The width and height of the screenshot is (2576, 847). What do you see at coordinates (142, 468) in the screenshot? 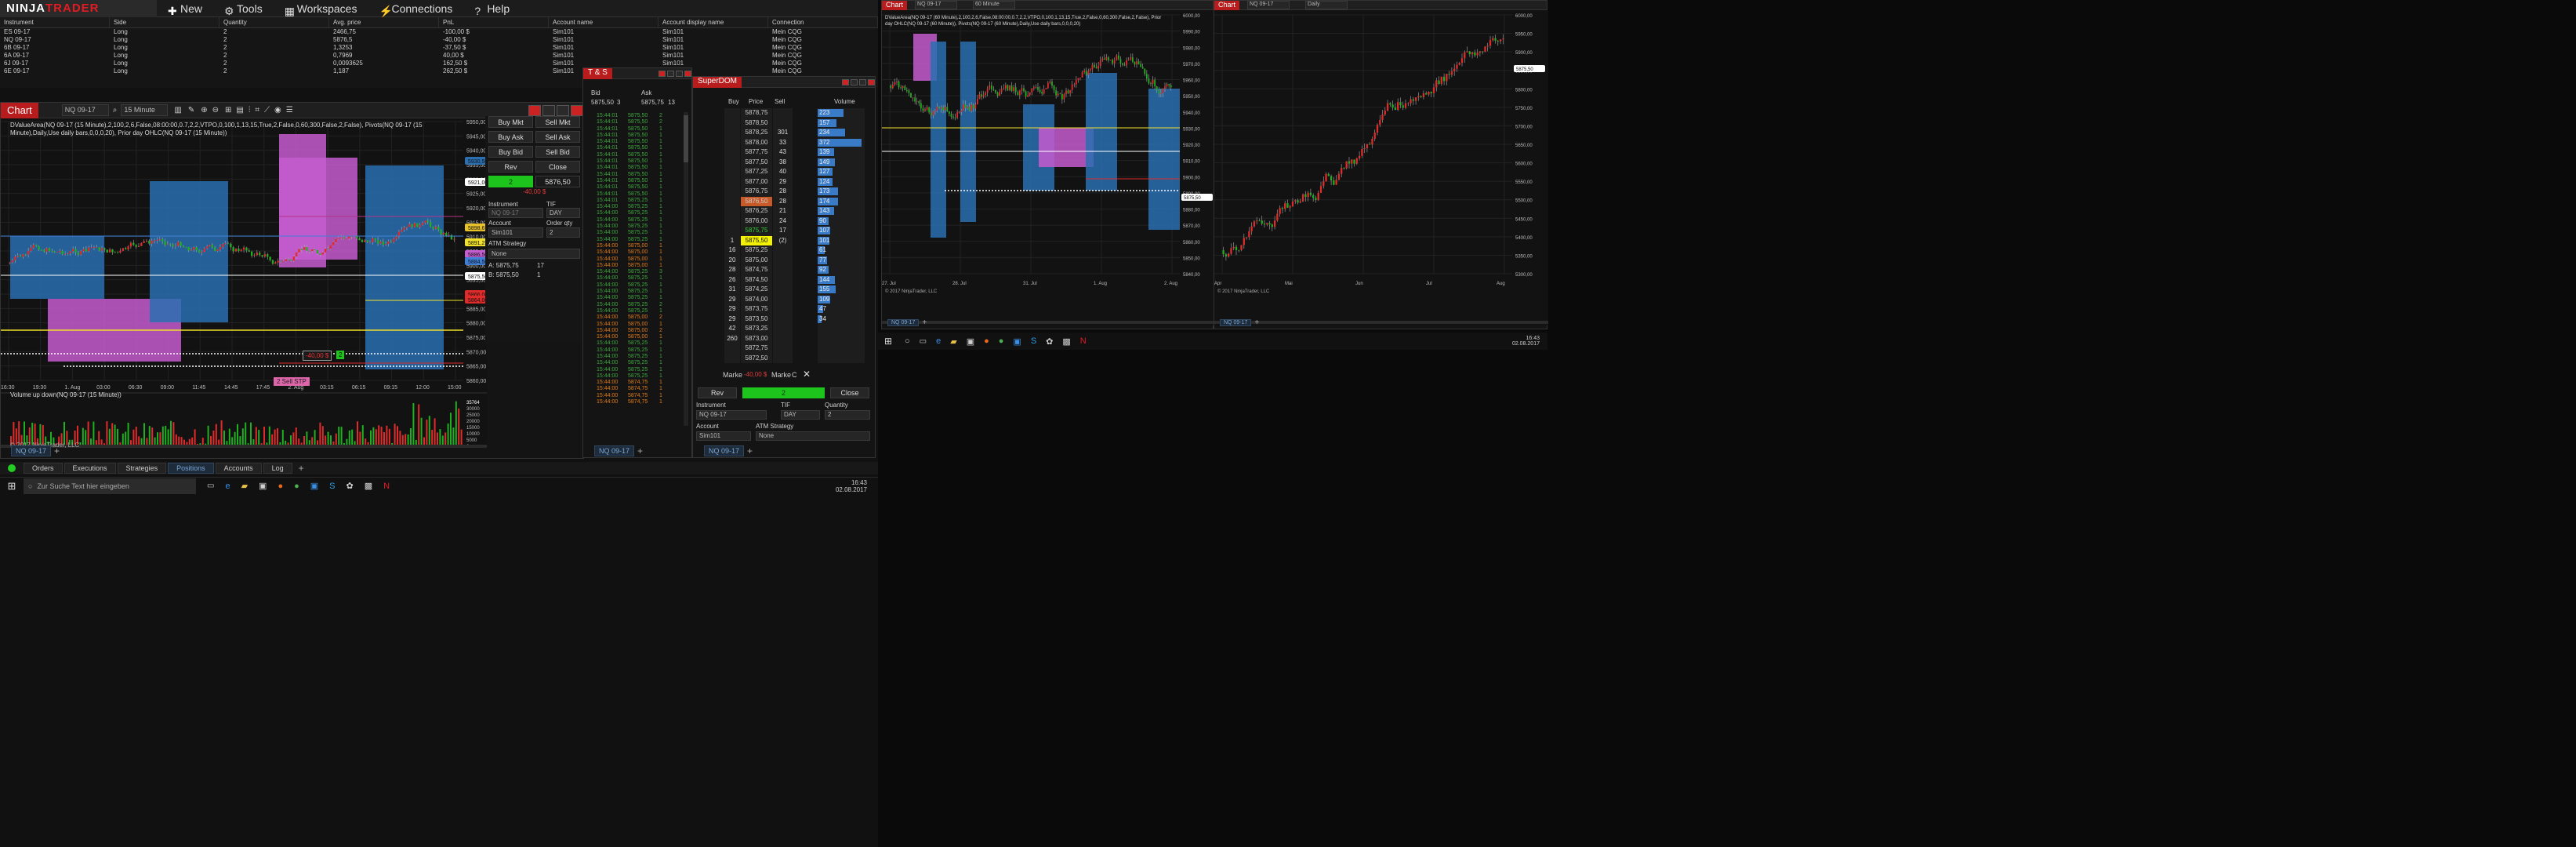
I see `tab-strategies: Strategies` at bounding box center [142, 468].